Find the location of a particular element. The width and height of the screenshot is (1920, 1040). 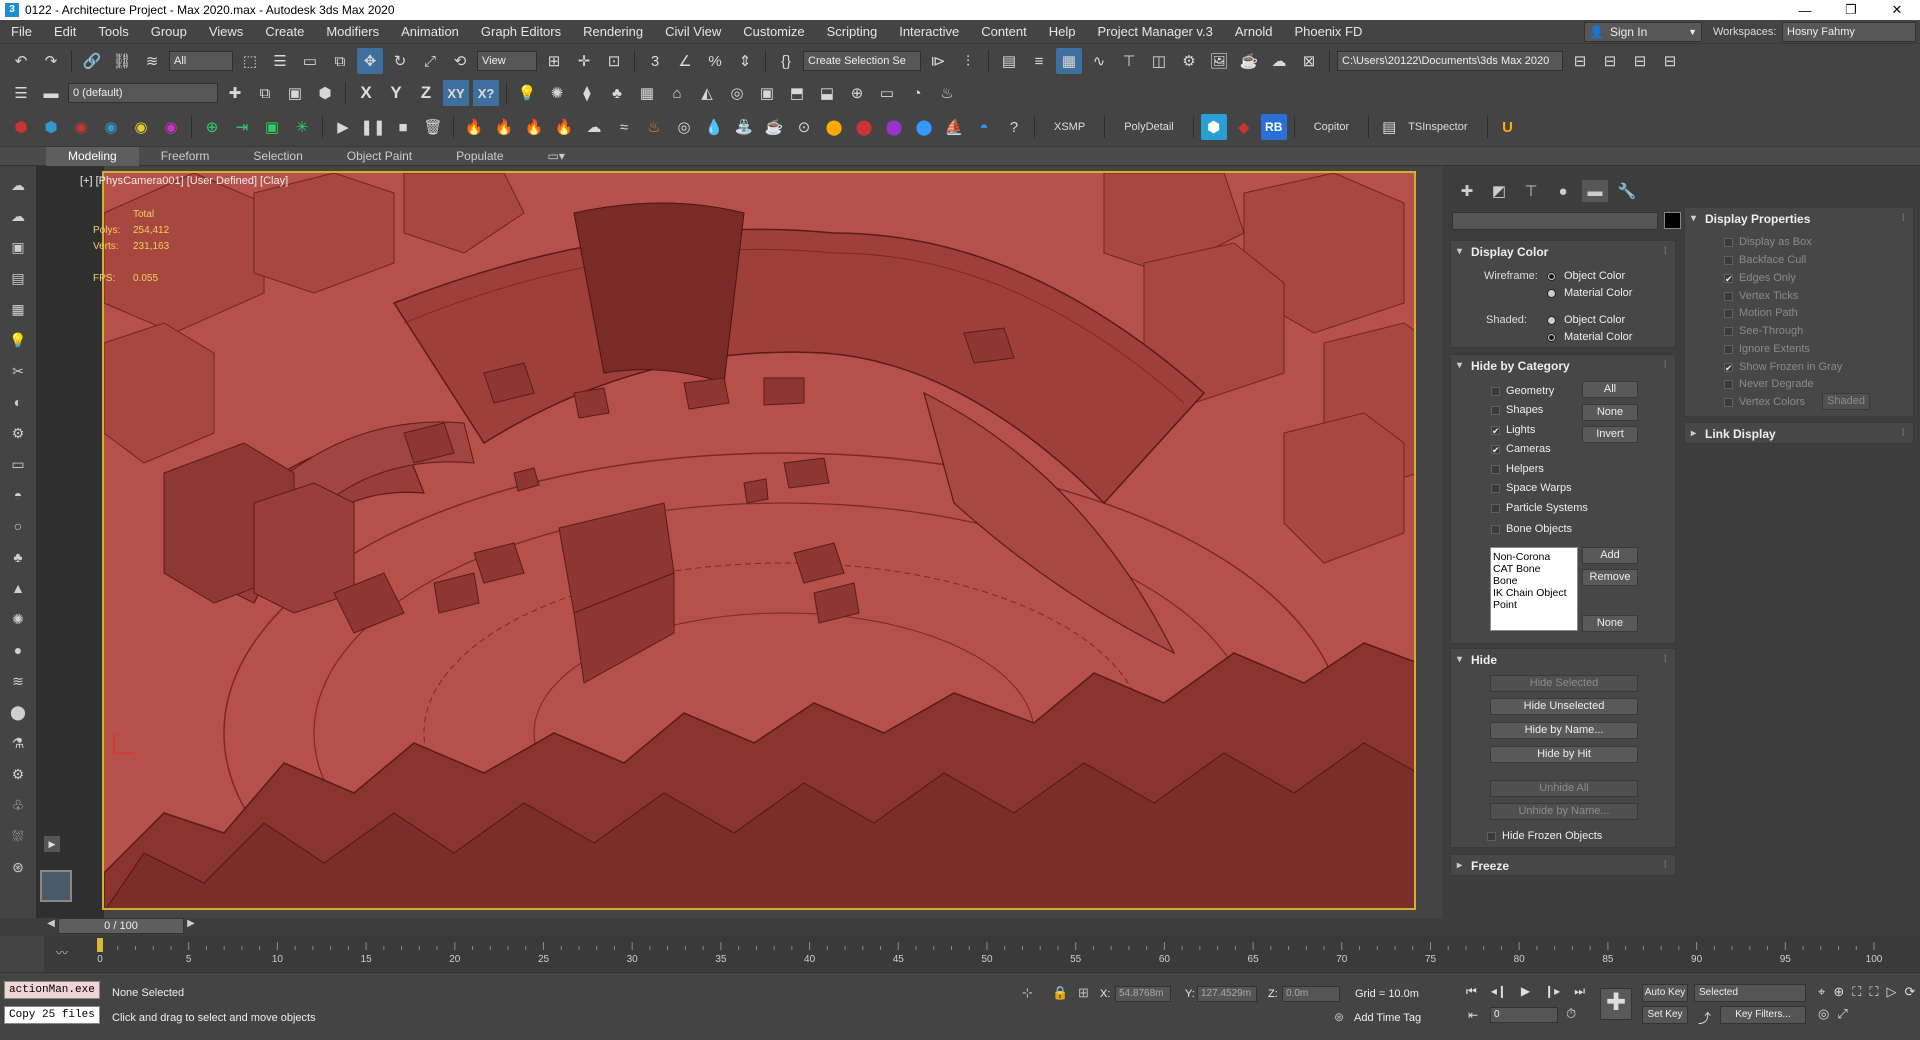

left-tool-icon-15: ✺ is located at coordinates (18, 619).